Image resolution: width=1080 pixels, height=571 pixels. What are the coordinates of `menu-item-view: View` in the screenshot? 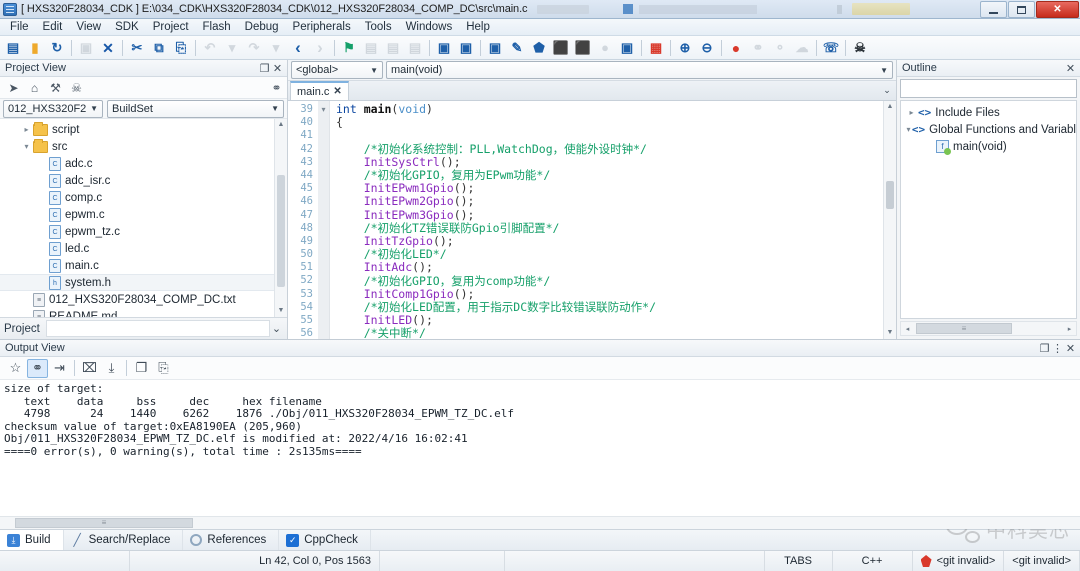 It's located at (88, 27).